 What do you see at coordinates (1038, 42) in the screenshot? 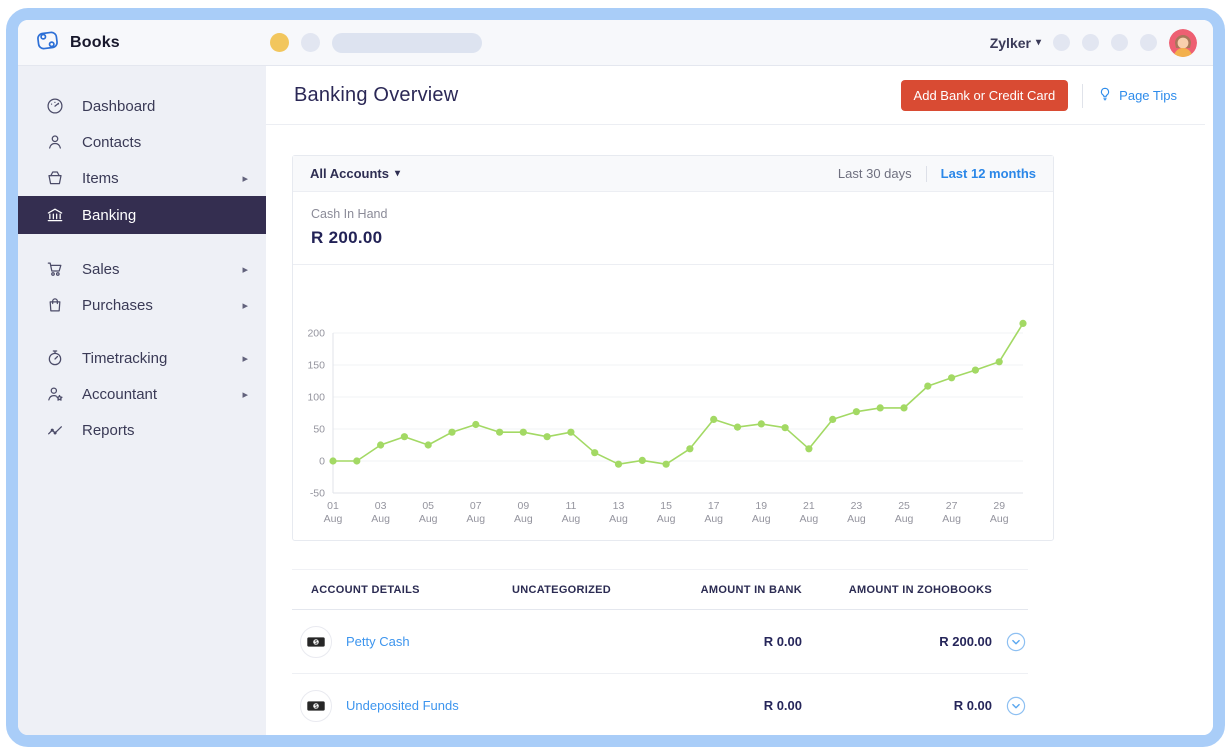
I see `chevron-down-icon: ▾` at bounding box center [1038, 42].